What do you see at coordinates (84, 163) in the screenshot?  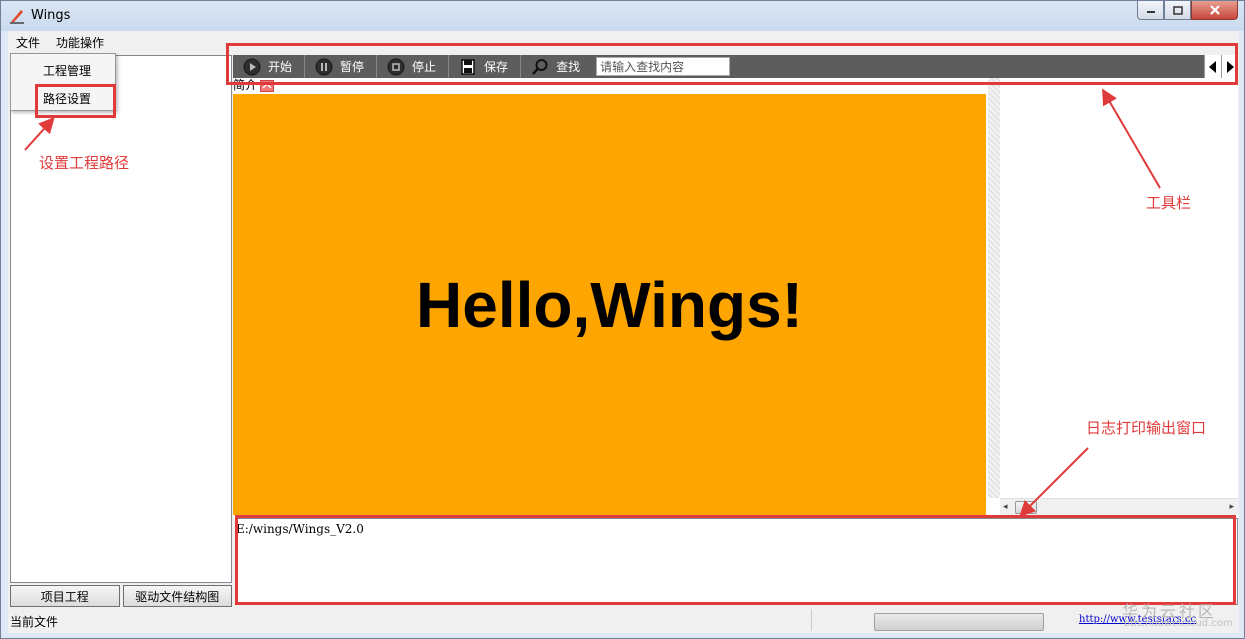 I see `annotation-path-text: 设置工程路径` at bounding box center [84, 163].